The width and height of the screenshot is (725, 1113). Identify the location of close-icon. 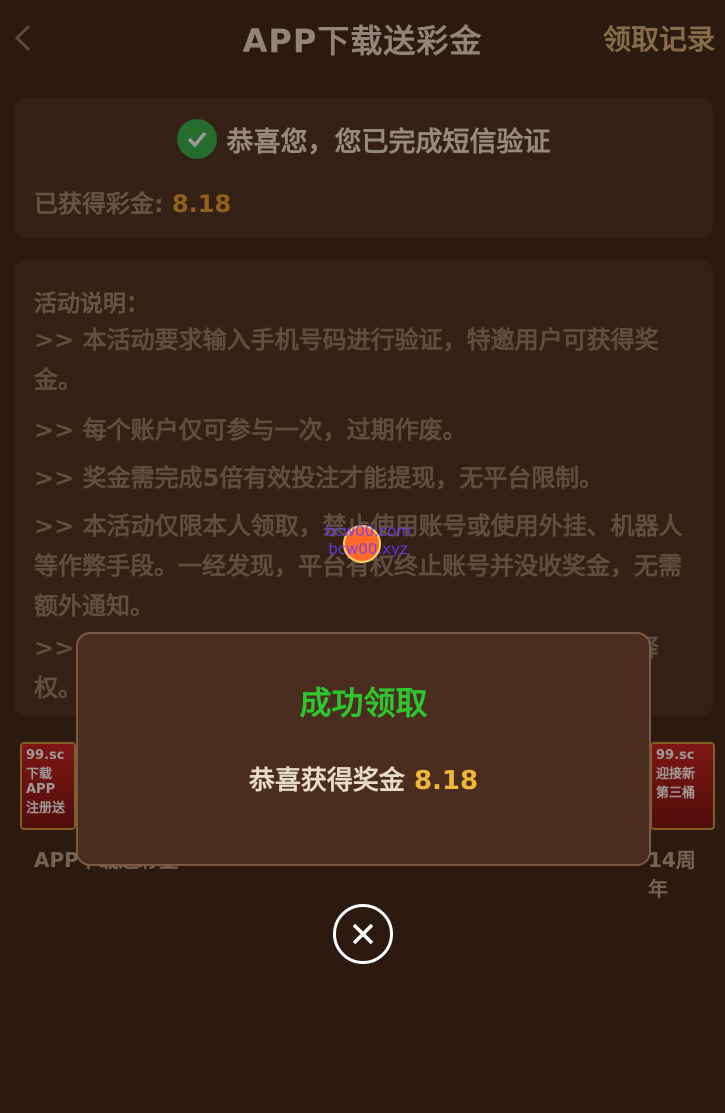
(363, 934).